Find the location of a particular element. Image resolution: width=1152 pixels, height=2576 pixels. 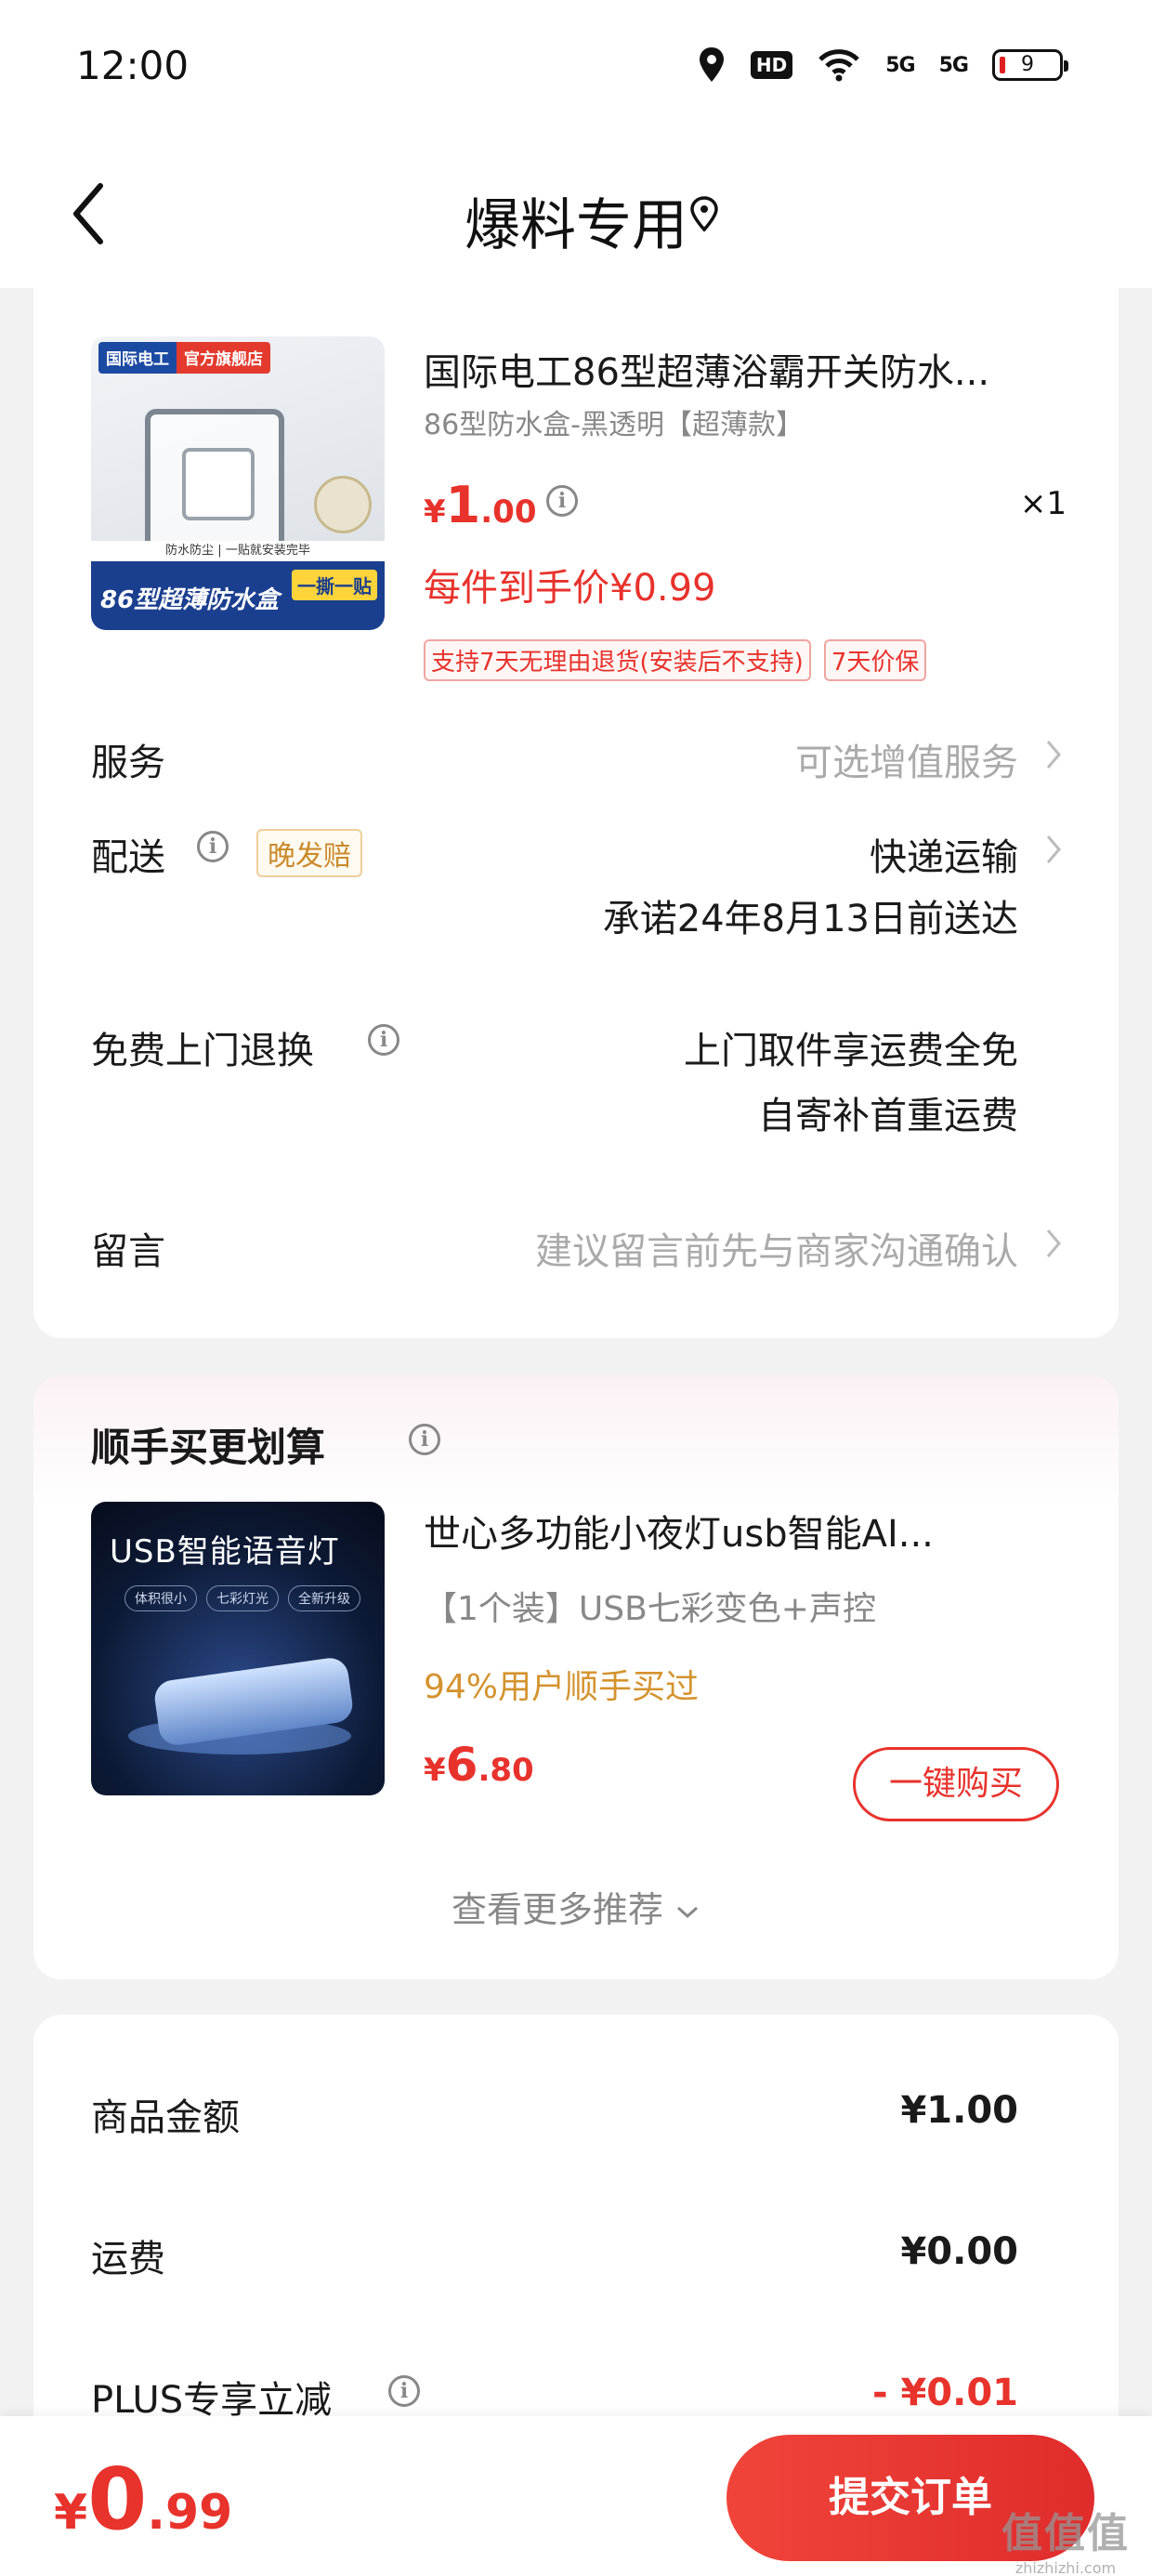

price-protect-tag: 7天价保 is located at coordinates (875, 660).